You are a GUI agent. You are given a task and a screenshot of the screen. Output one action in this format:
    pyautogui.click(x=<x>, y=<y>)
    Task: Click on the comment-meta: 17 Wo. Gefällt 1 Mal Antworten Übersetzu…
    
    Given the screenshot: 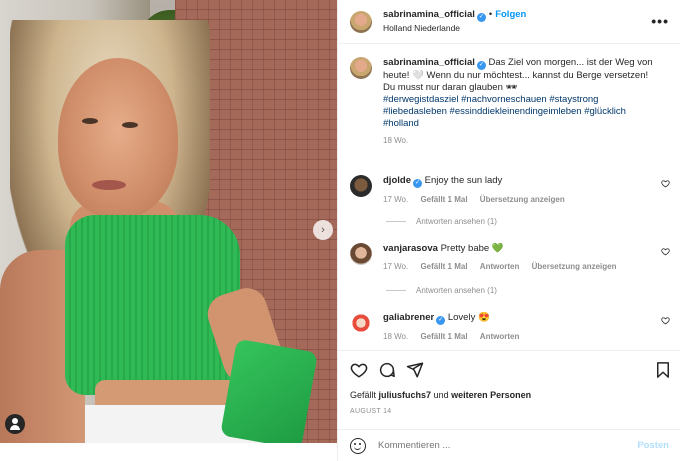 What is the action you would take?
    pyautogui.click(x=518, y=267)
    